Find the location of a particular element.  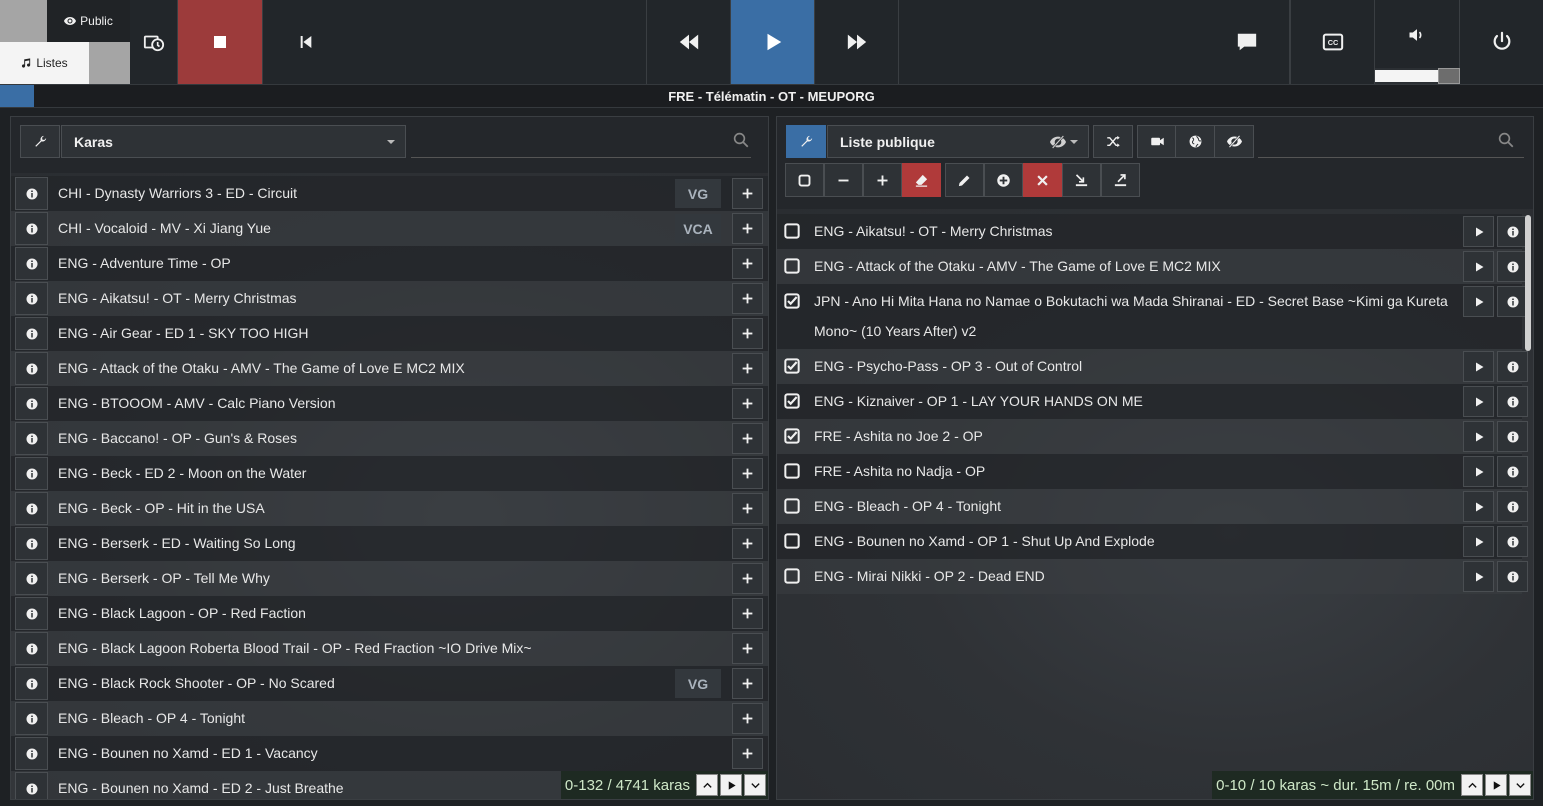

previous-button is located at coordinates (305, 42).